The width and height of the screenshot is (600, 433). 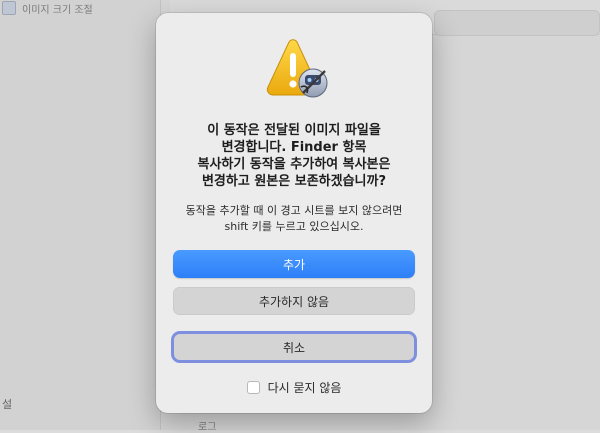 I want to click on background-panel, so click(x=517, y=23).